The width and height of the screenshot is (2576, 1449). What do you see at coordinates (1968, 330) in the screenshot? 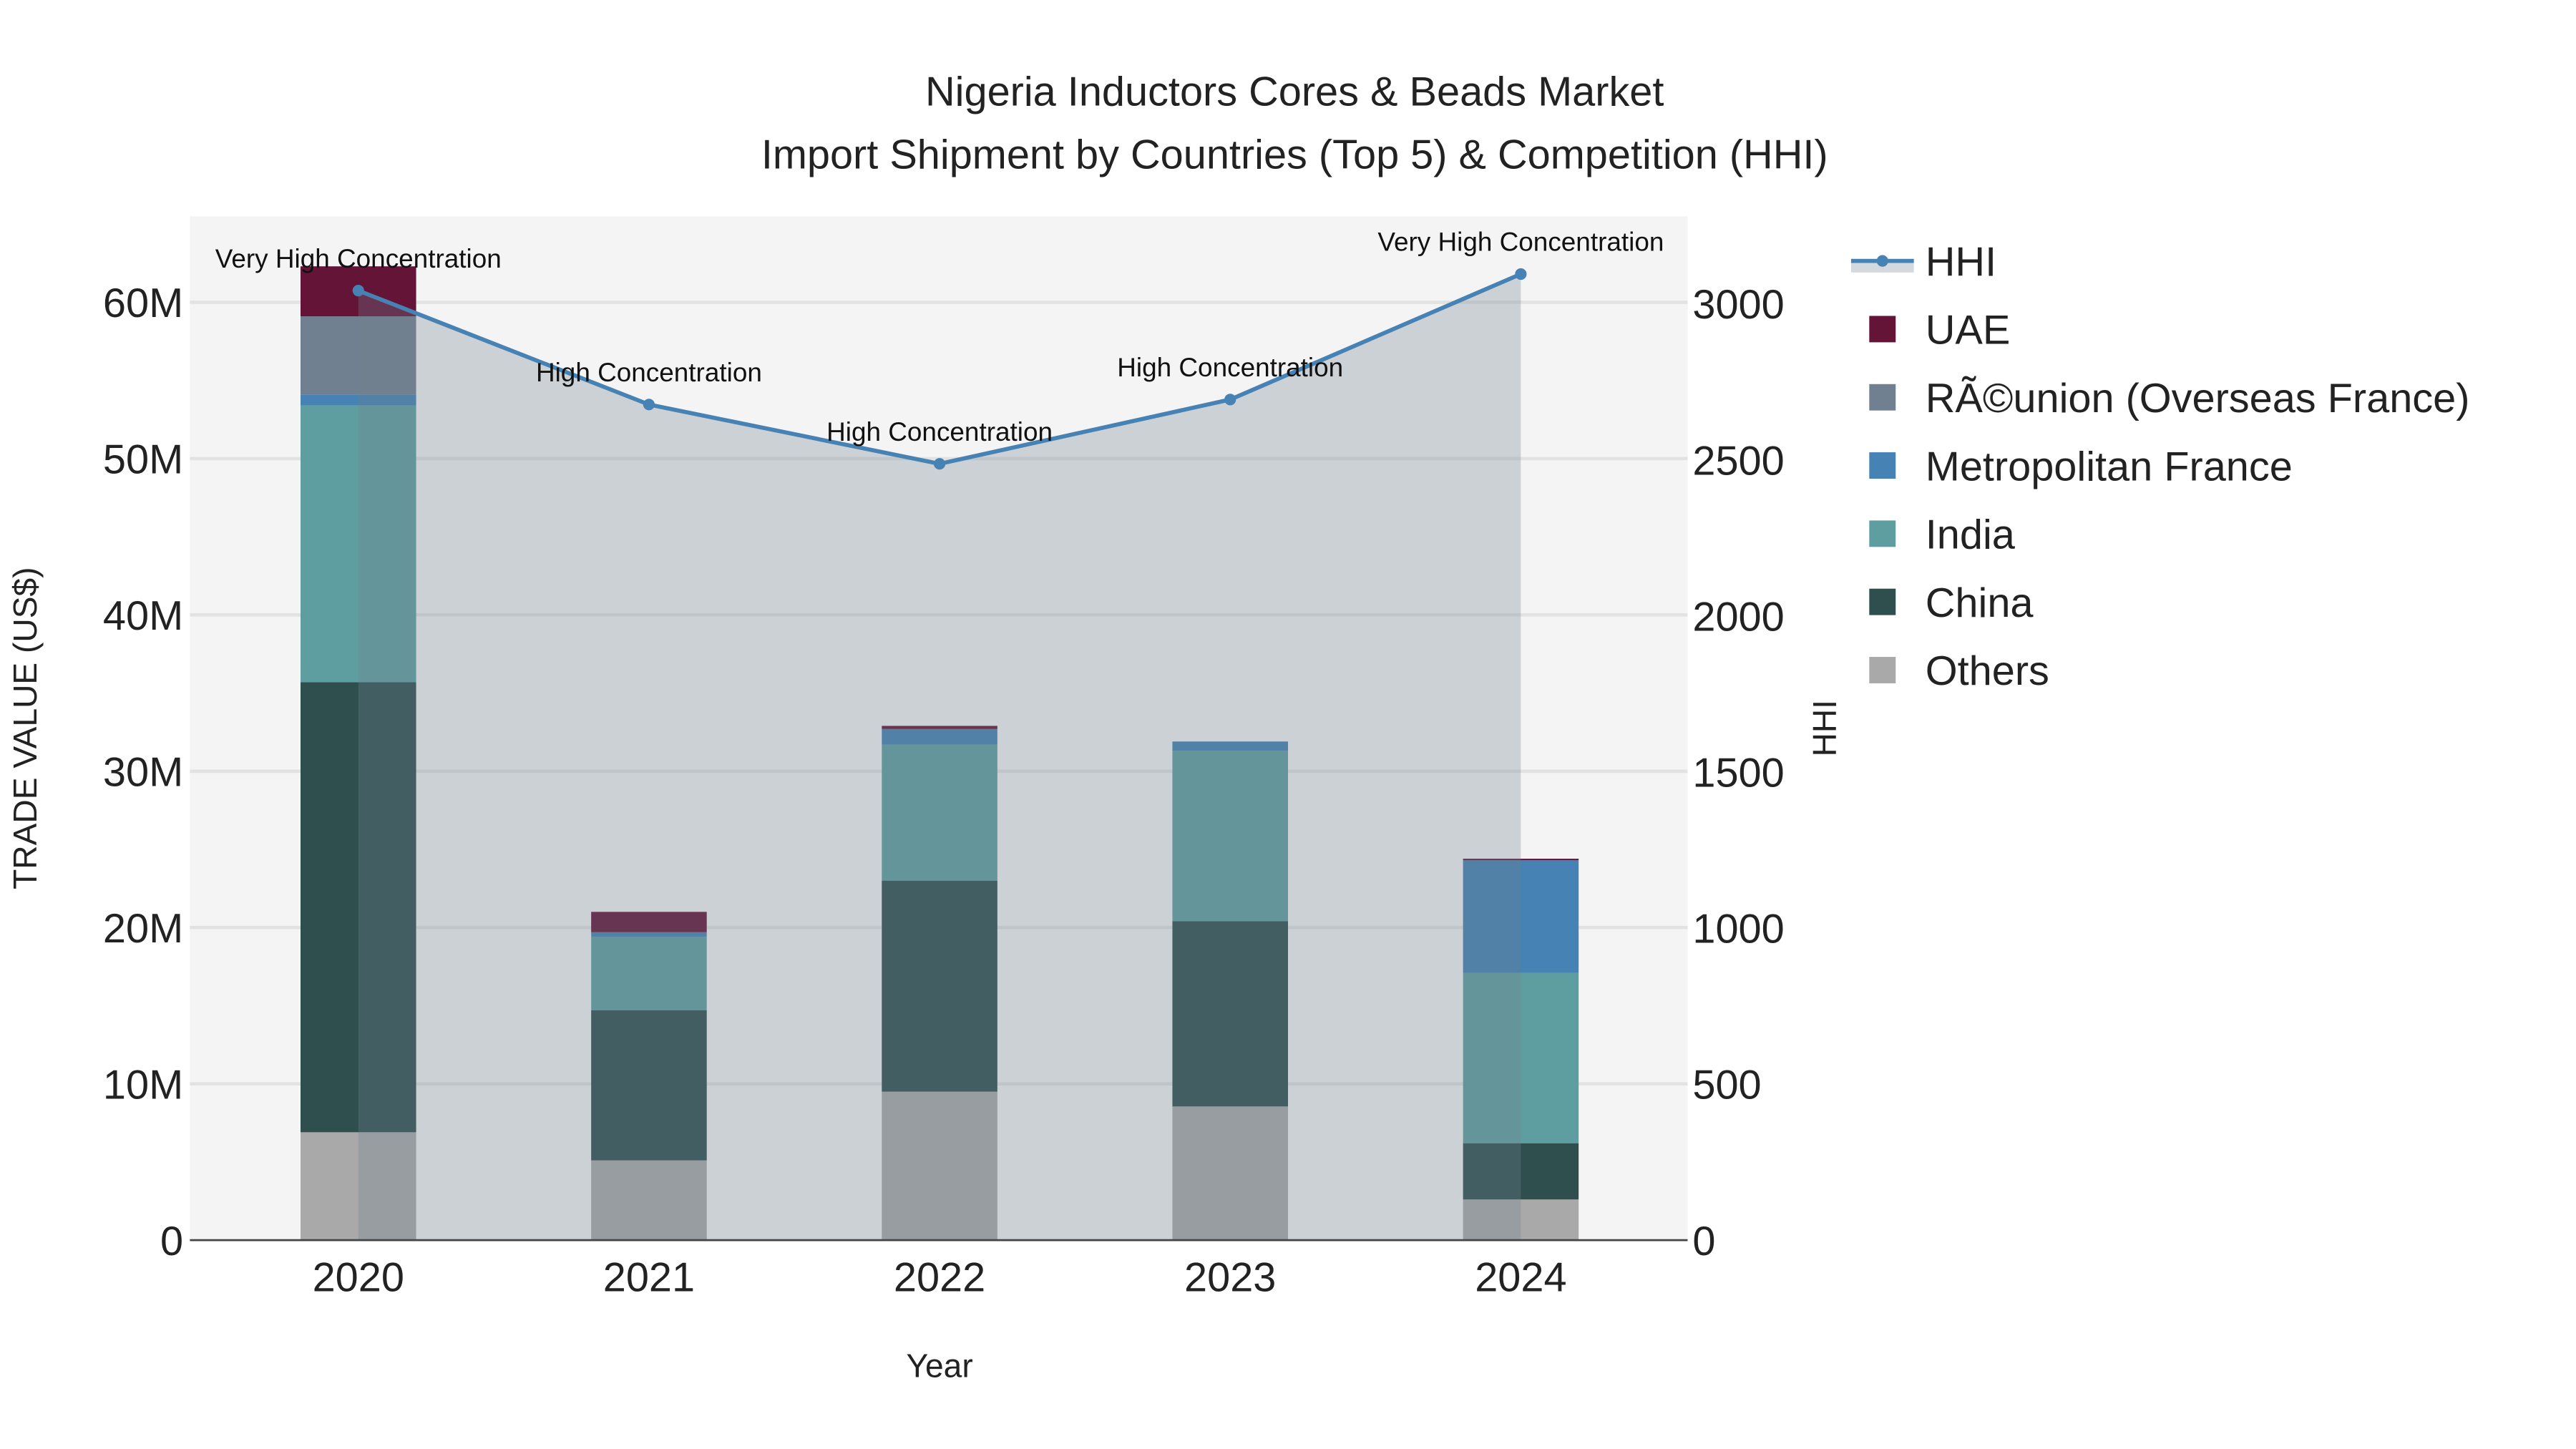
I see `legend-label: UAE` at bounding box center [1968, 330].